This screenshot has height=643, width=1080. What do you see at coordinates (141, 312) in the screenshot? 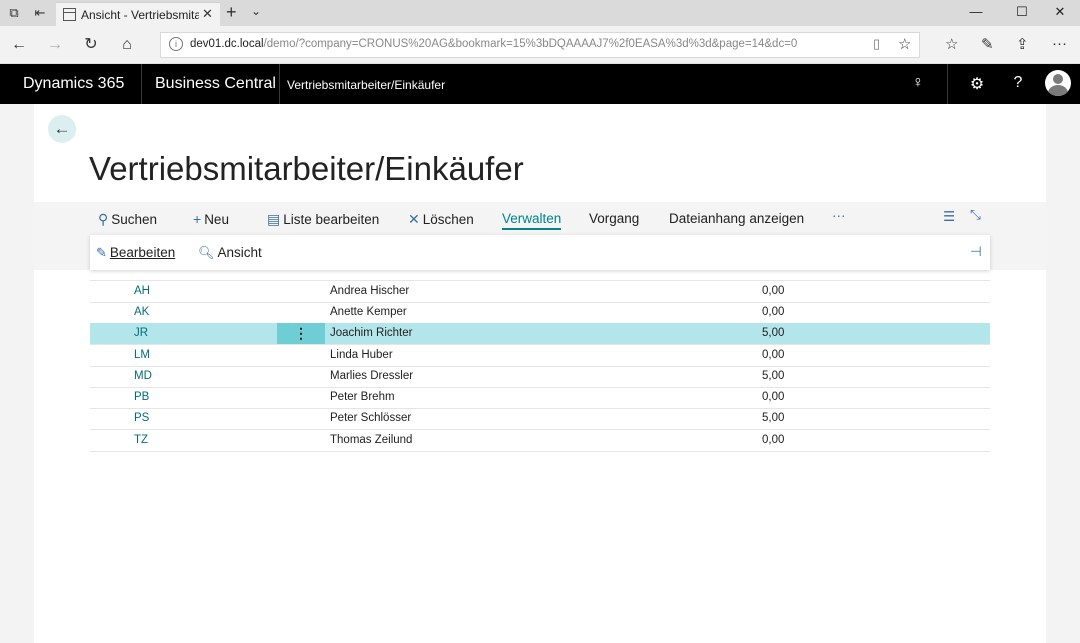
I see `row-code: AK` at bounding box center [141, 312].